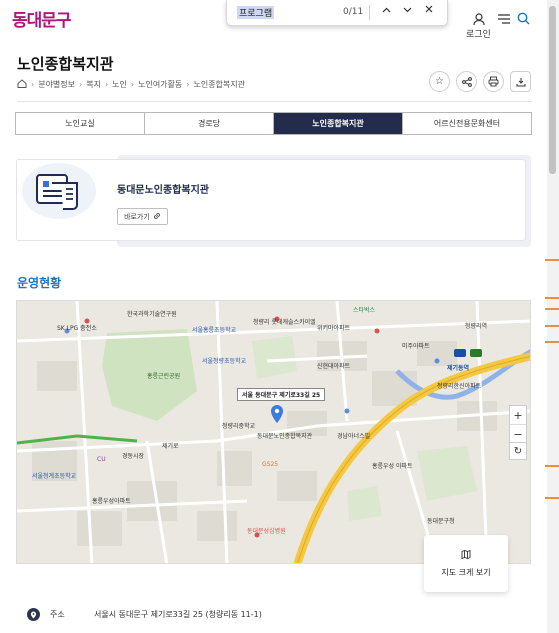  I want to click on user-icon, so click(479, 19).